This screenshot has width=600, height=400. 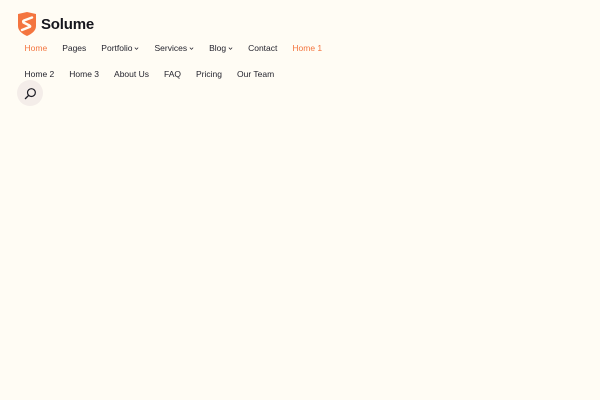 I want to click on nav-item-home-1: Home 1, so click(x=307, y=48).